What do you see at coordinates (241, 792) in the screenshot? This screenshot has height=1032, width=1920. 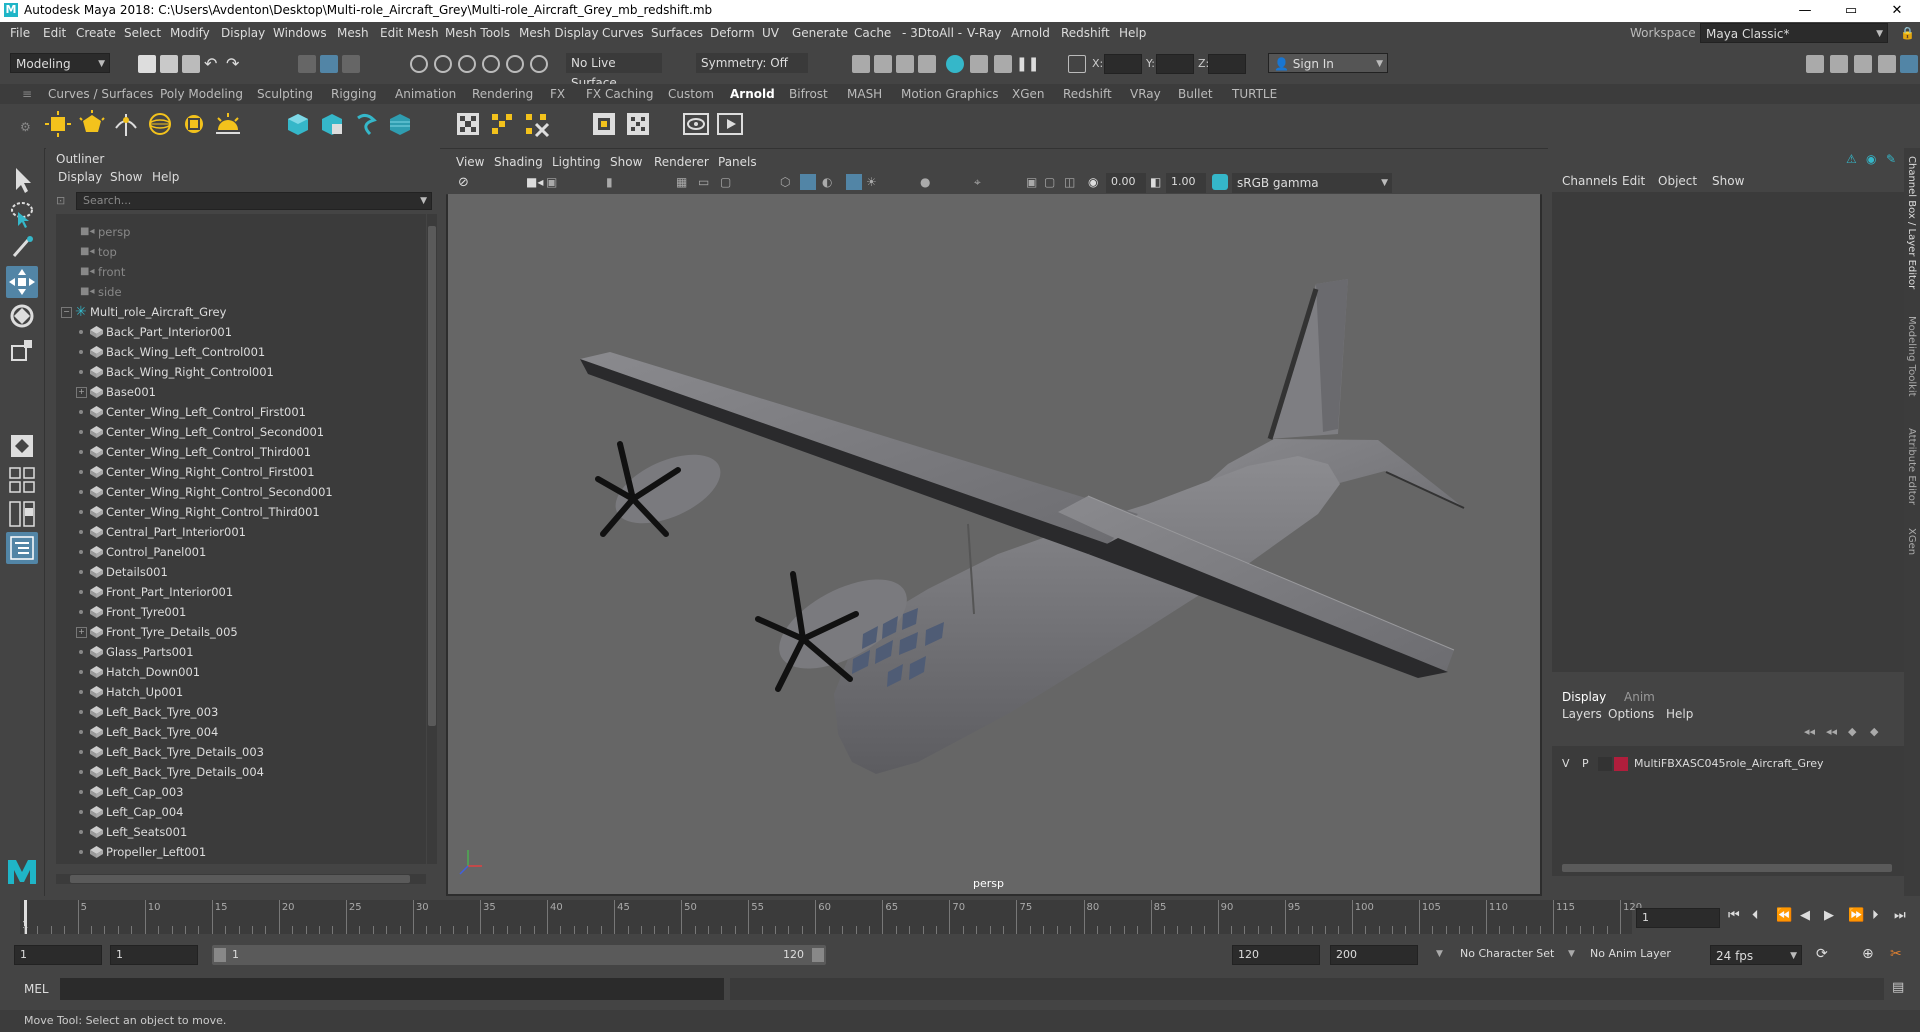 I see `list-item: Left_Cap_003` at bounding box center [241, 792].